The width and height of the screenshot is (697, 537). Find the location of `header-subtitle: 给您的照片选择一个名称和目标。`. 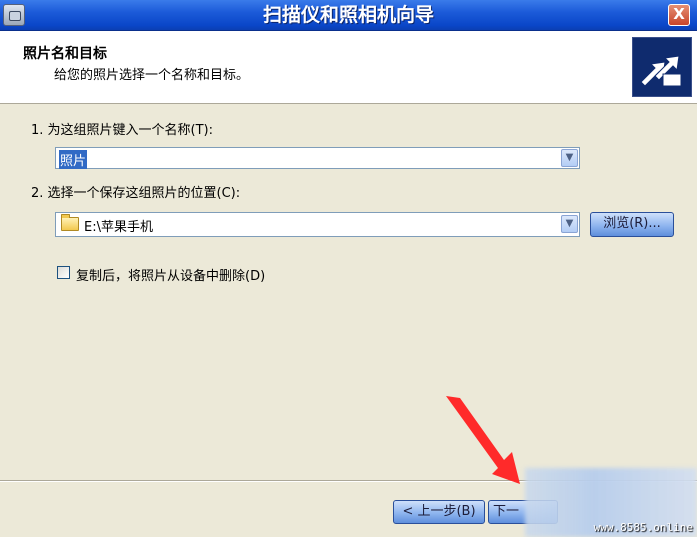

header-subtitle: 给您的照片选择一个名称和目标。 is located at coordinates (152, 75).